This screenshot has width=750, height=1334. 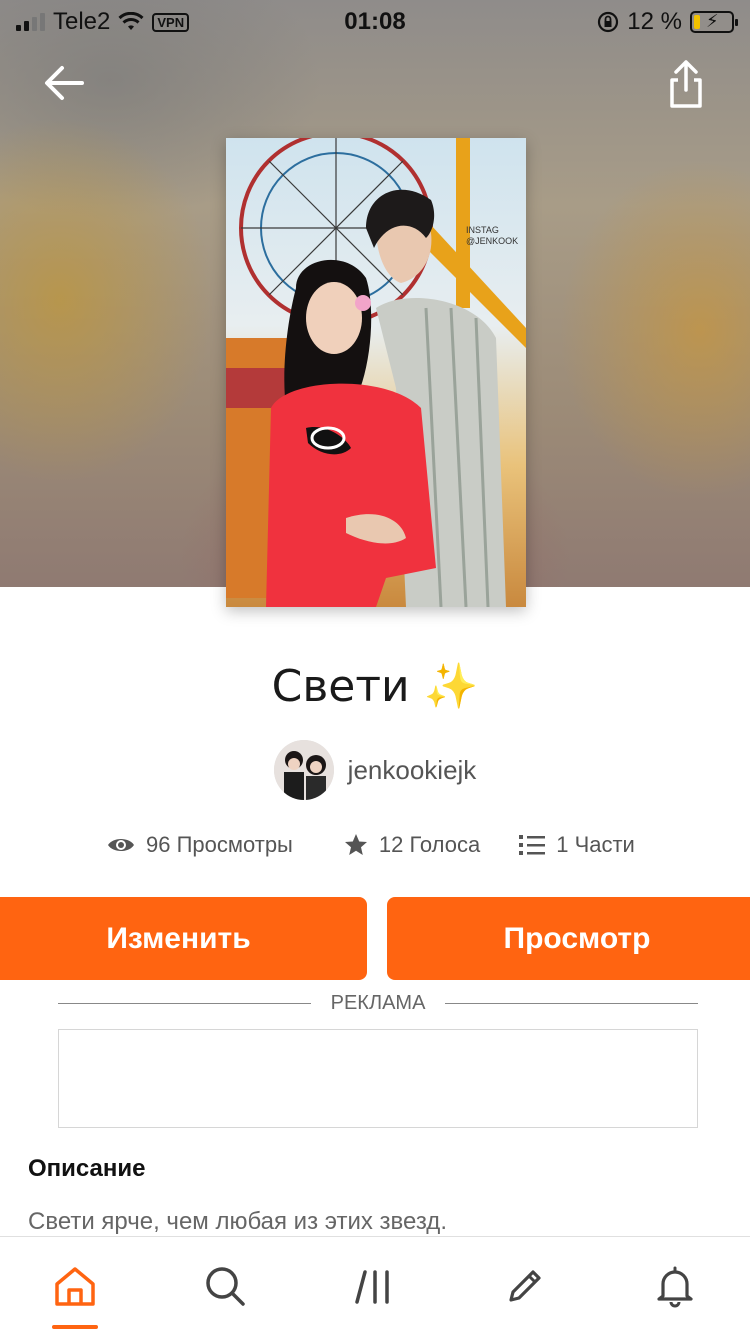 I want to click on parts-count: 1 Части, so click(x=595, y=844).